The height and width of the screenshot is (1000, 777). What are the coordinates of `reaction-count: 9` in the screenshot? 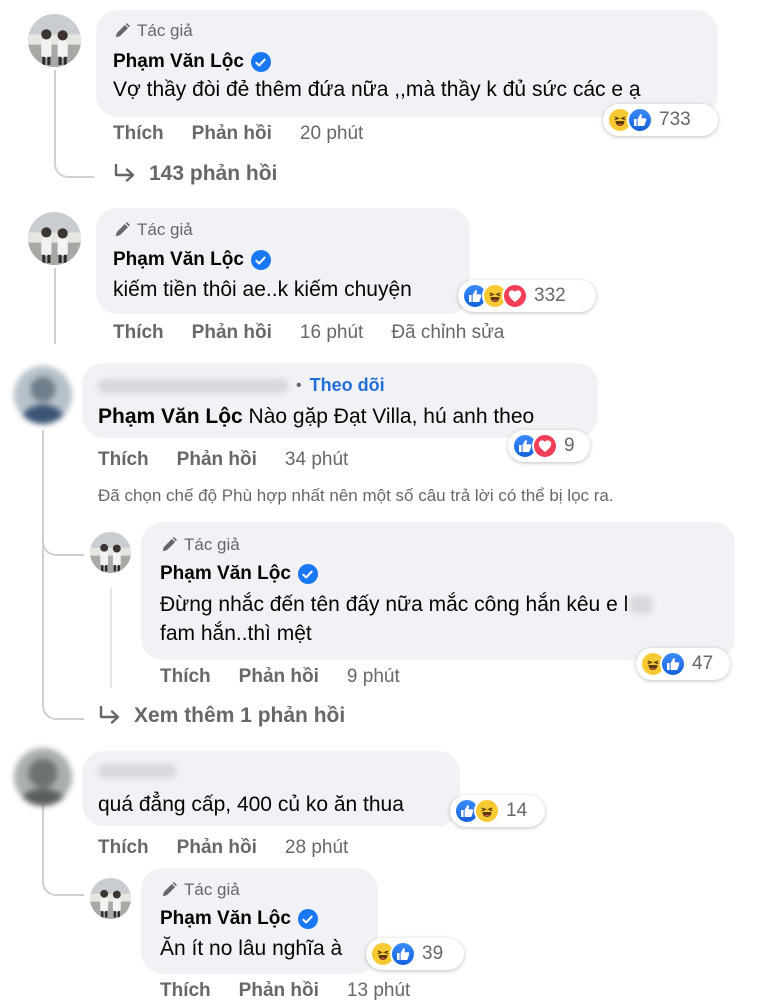 It's located at (569, 445).